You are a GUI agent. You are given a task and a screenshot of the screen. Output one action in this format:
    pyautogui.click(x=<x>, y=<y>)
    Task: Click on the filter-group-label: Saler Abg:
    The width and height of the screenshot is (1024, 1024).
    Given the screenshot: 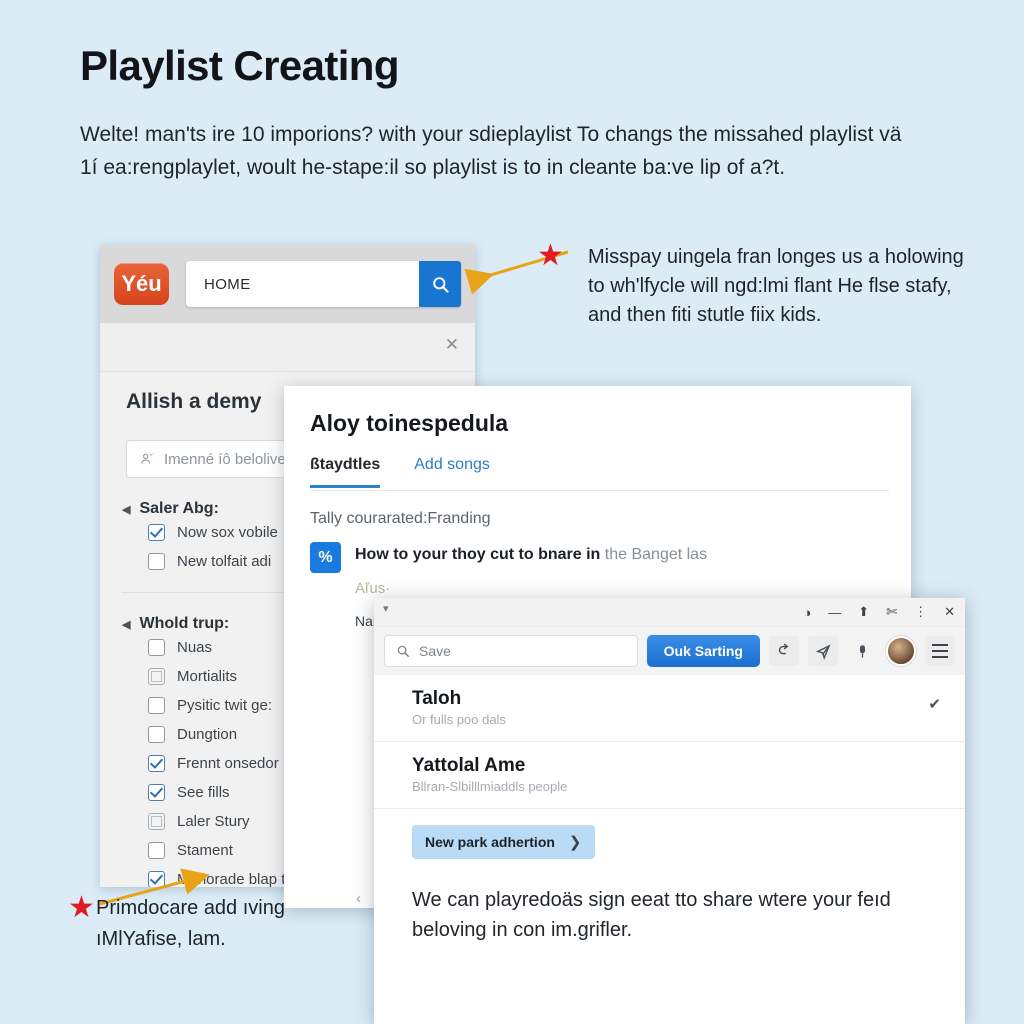 What is the action you would take?
    pyautogui.click(x=179, y=508)
    